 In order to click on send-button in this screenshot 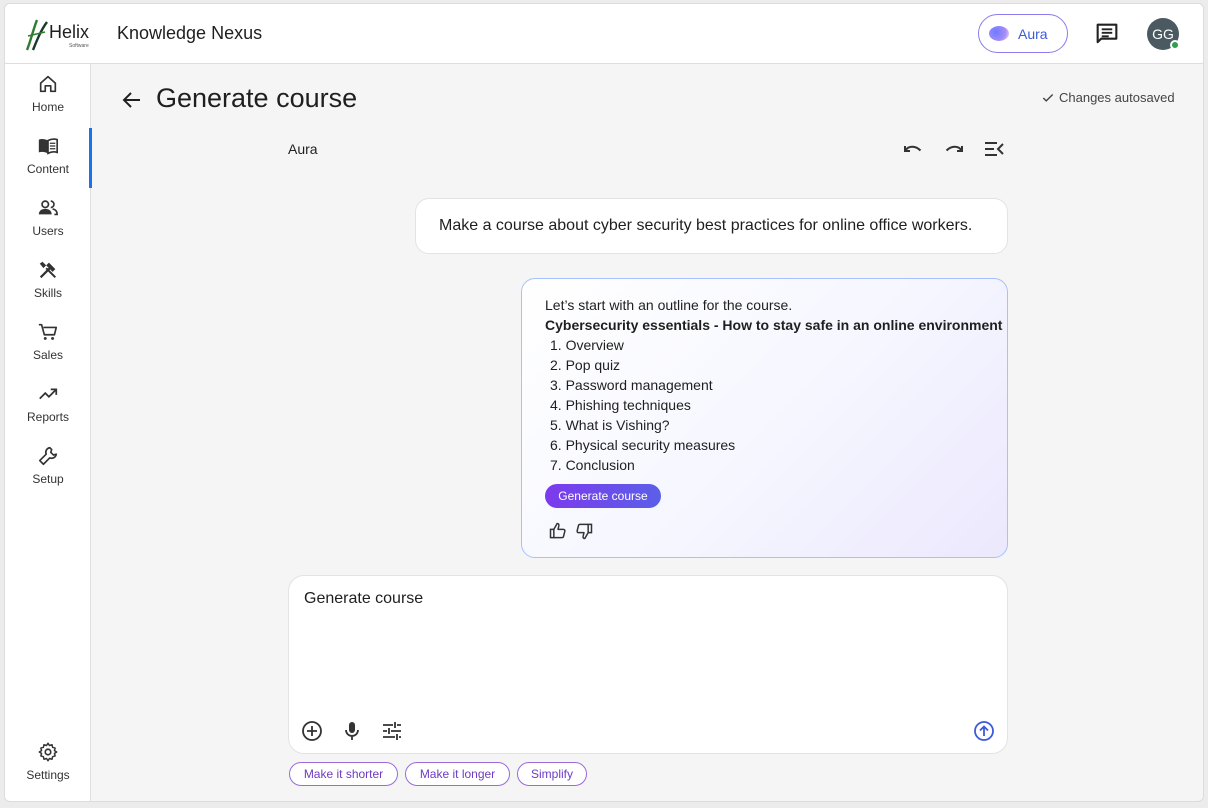, I will do `click(984, 731)`.